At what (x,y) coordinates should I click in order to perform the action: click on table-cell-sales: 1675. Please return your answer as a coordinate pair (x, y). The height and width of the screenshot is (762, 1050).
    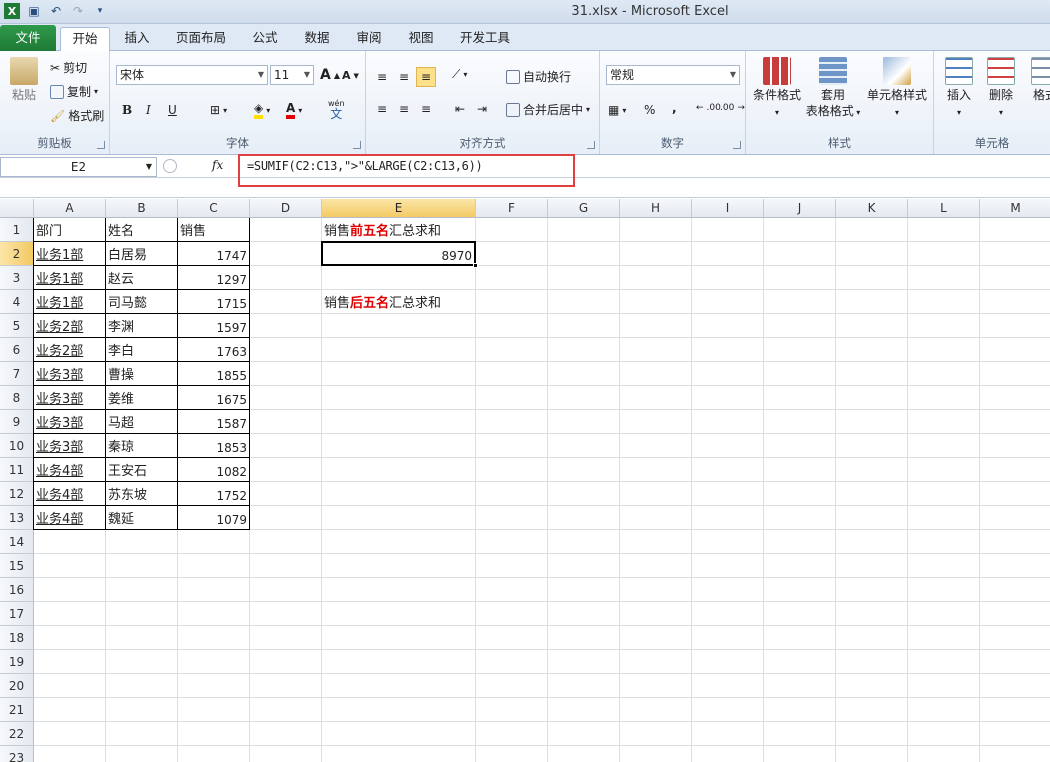
    Looking at the image, I should click on (214, 398).